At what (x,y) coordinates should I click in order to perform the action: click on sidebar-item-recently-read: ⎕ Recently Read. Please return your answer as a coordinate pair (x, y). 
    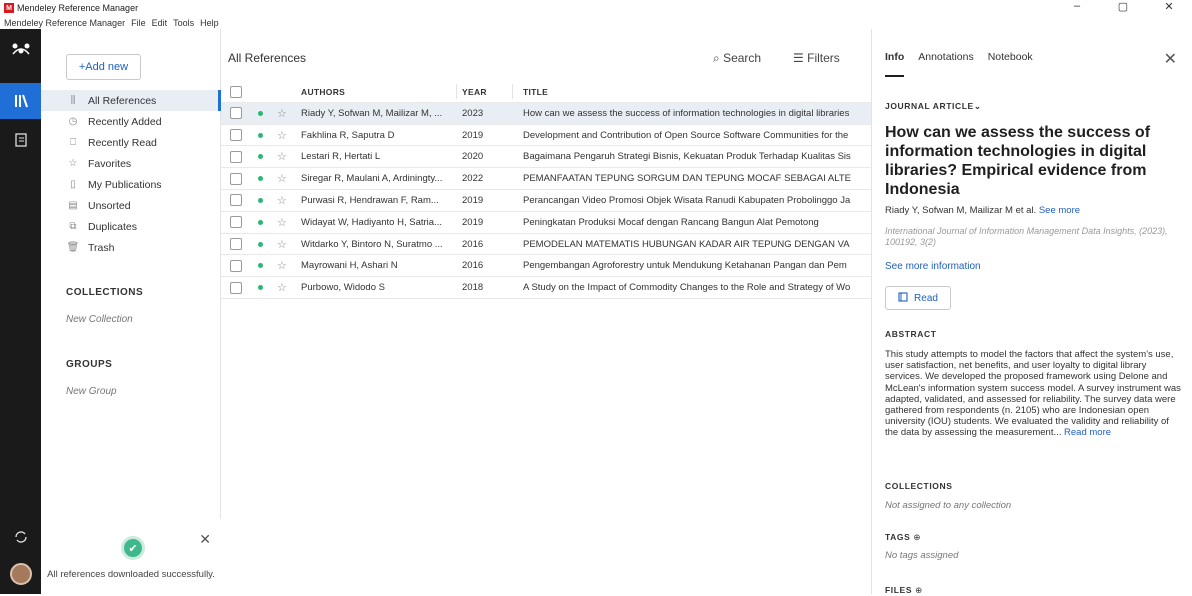
    Looking at the image, I should click on (131, 142).